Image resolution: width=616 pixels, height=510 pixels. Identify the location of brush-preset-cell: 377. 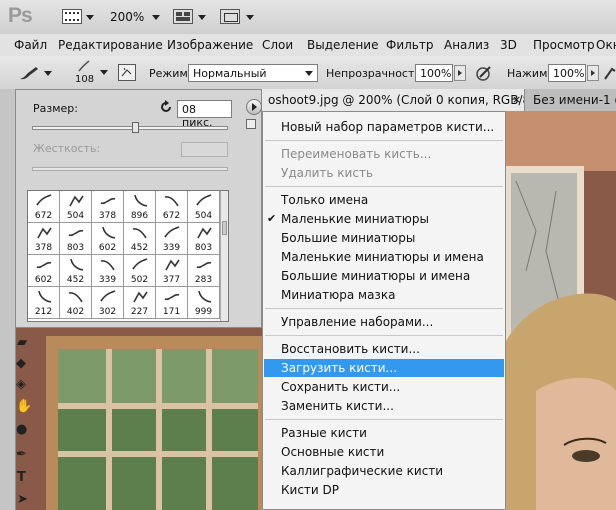
(172, 271).